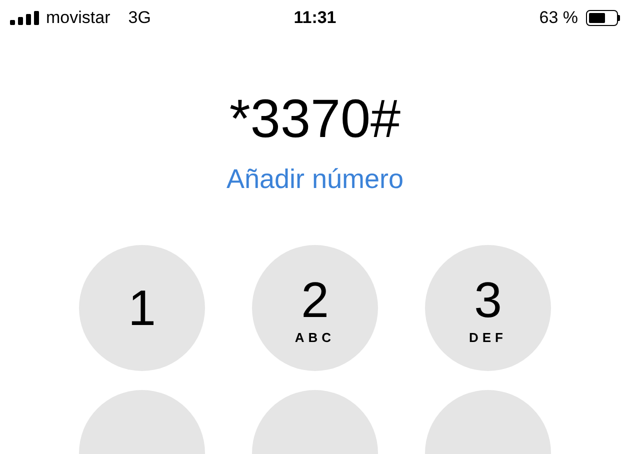  What do you see at coordinates (315, 119) in the screenshot?
I see `dialed-number: *3370#` at bounding box center [315, 119].